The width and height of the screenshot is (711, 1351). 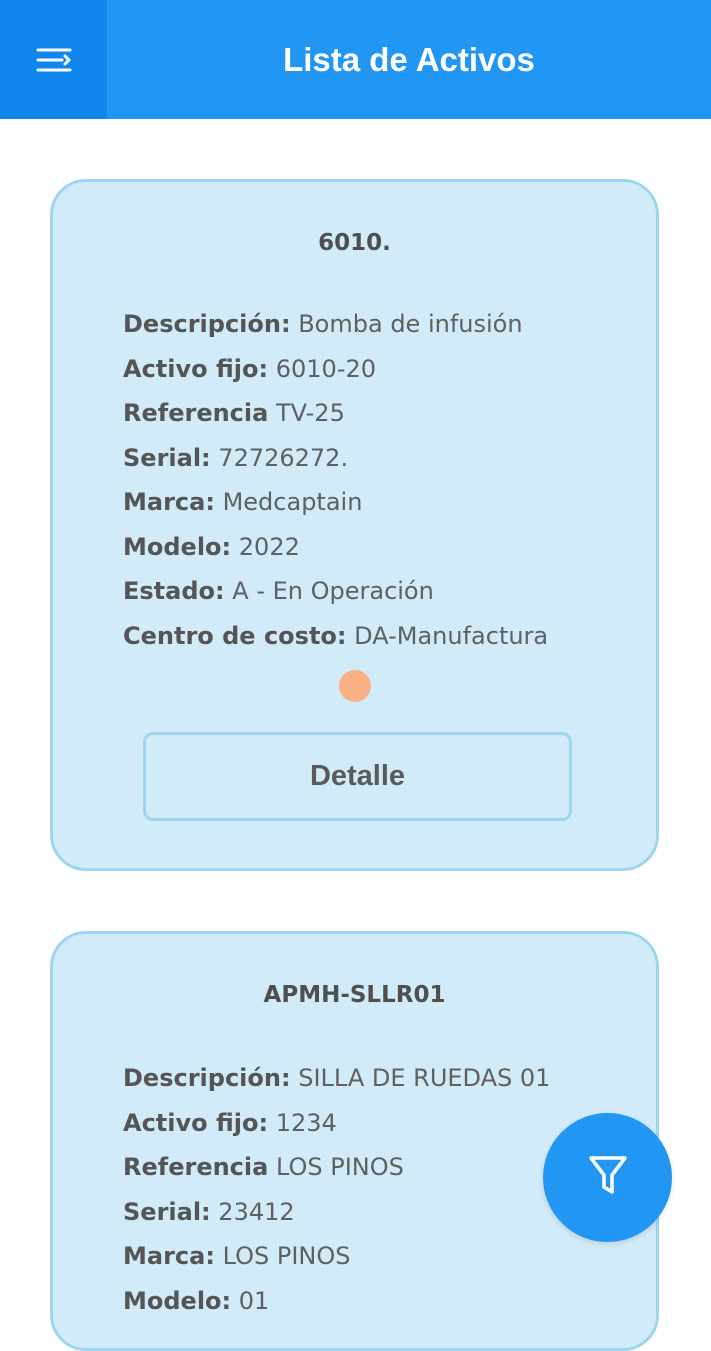 What do you see at coordinates (424, 1078) in the screenshot?
I see `field-value: SILLA DE RUEDAS 01` at bounding box center [424, 1078].